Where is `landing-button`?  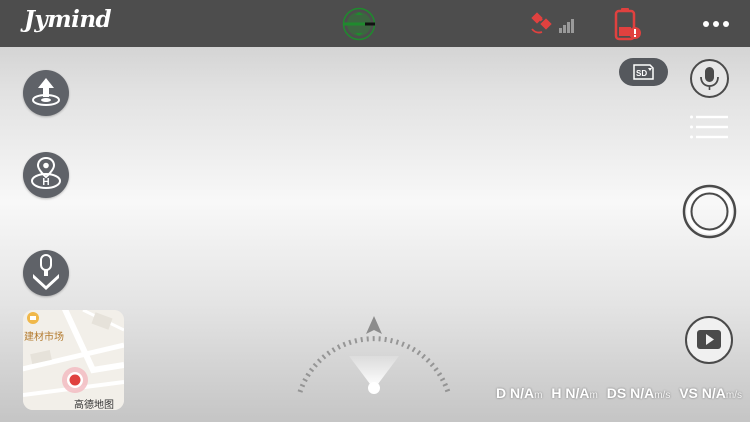
landing-button is located at coordinates (46, 273).